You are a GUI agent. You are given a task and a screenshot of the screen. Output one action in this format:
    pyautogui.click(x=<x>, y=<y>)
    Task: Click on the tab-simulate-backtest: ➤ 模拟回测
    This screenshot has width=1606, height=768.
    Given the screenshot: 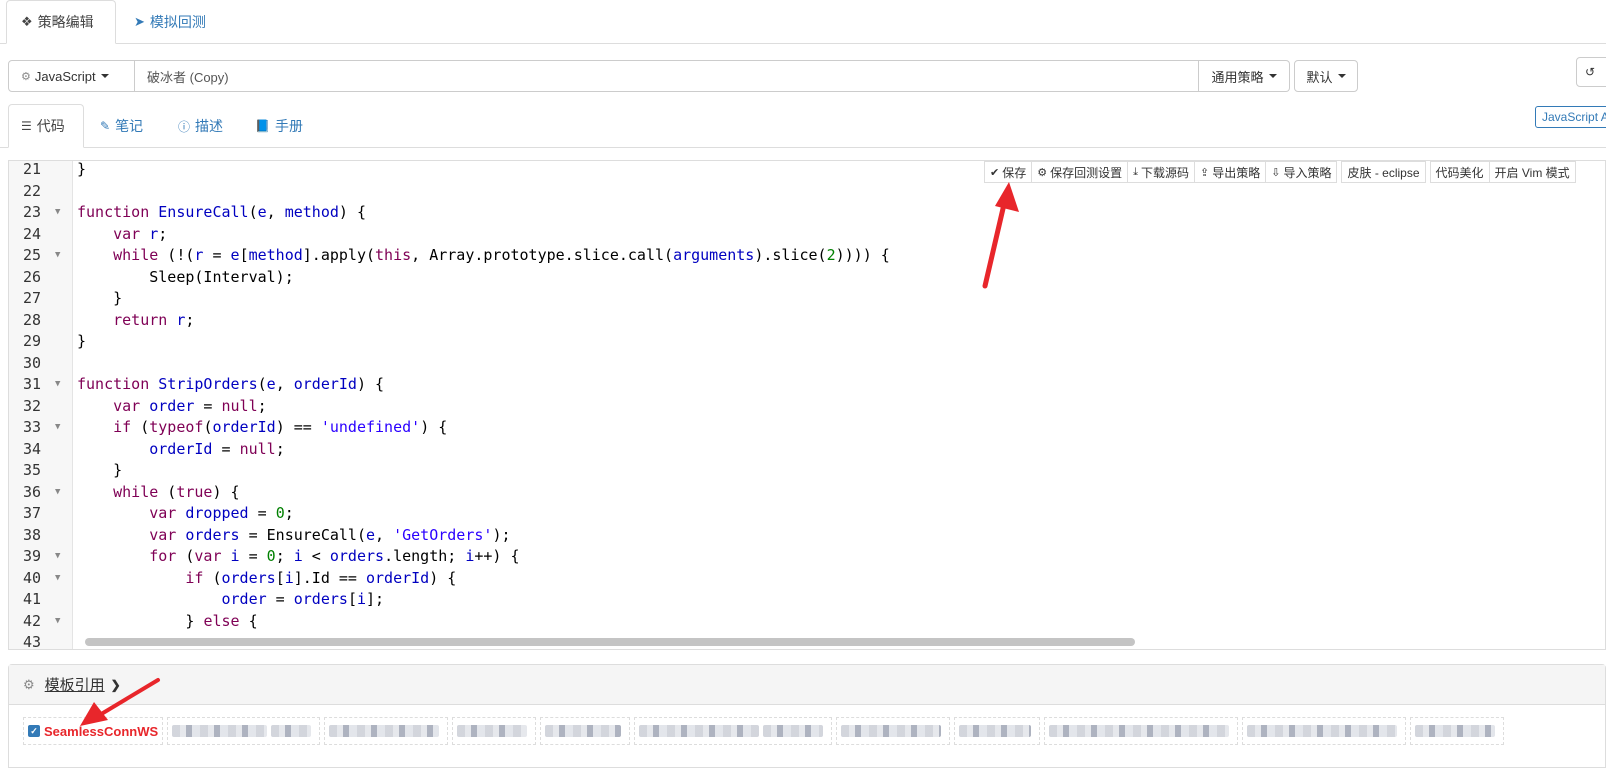 What is the action you would take?
    pyautogui.click(x=170, y=22)
    